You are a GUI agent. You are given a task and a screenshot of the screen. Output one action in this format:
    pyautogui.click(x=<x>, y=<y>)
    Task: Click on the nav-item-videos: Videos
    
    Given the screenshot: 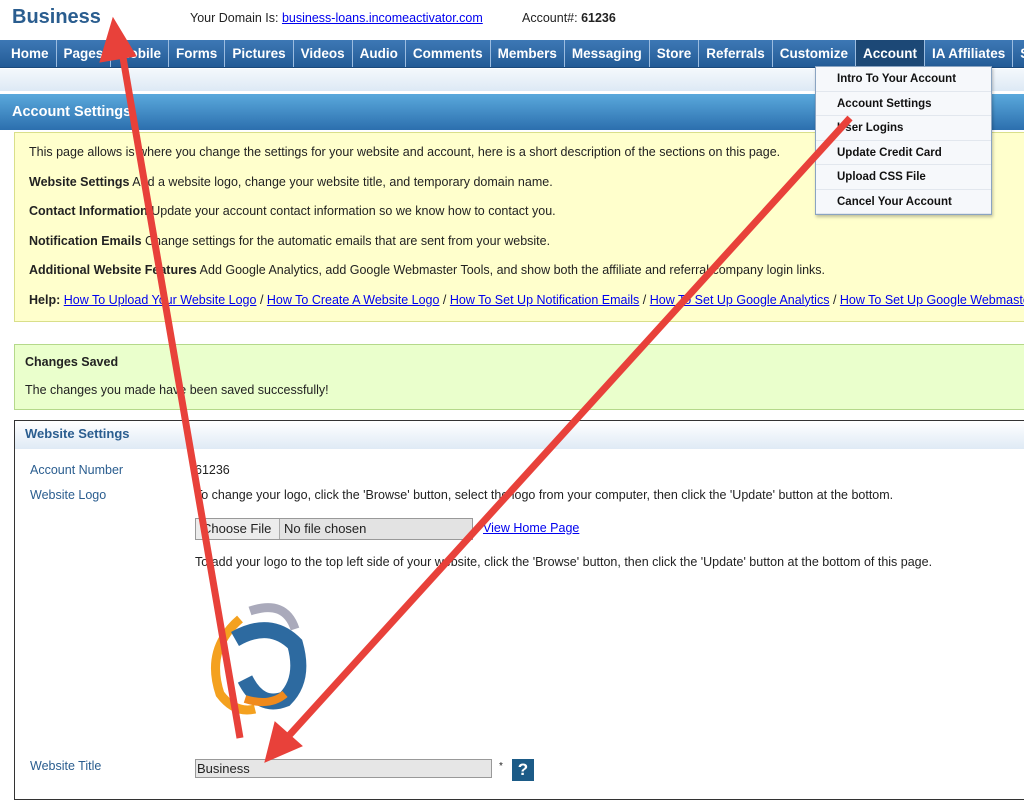 What is the action you would take?
    pyautogui.click(x=323, y=53)
    